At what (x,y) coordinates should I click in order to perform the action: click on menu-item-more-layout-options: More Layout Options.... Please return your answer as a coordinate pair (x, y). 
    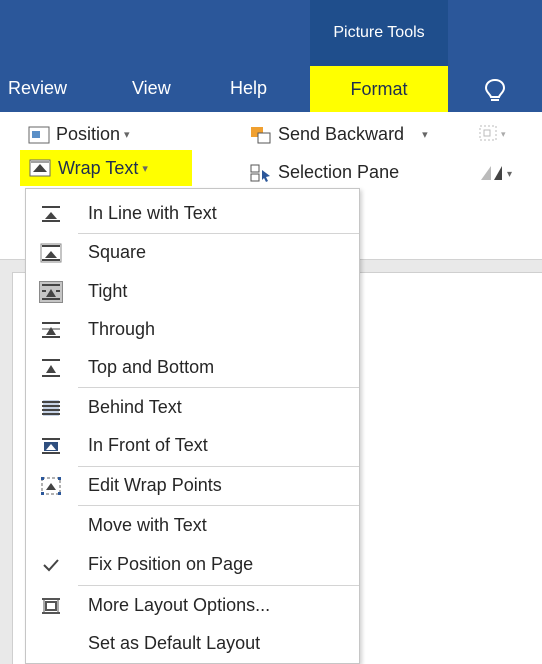
    Looking at the image, I should click on (192, 606).